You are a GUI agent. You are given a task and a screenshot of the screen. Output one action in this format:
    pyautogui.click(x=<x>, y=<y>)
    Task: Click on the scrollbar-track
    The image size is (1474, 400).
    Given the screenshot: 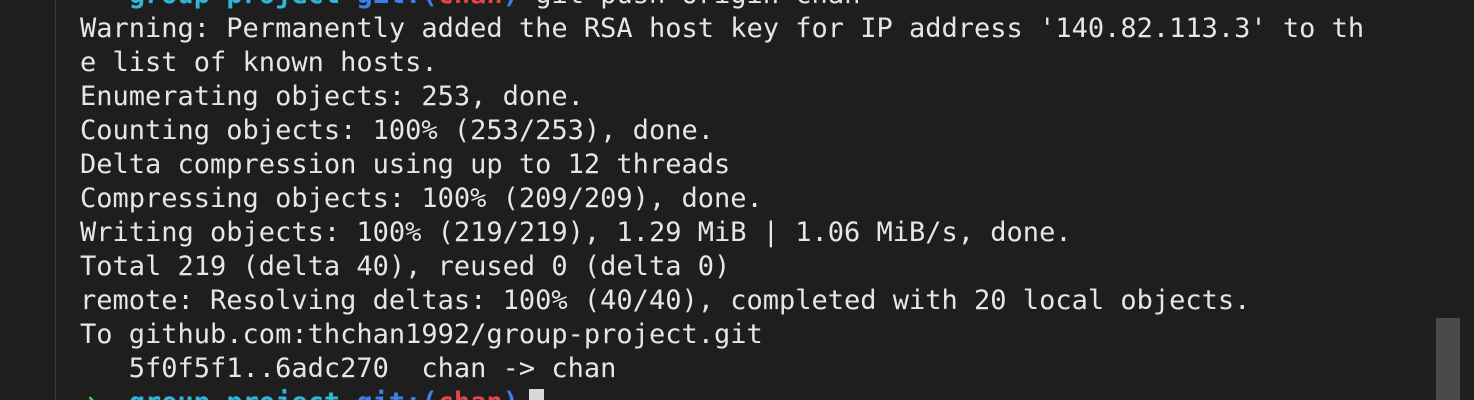 What is the action you would take?
    pyautogui.click(x=1455, y=200)
    